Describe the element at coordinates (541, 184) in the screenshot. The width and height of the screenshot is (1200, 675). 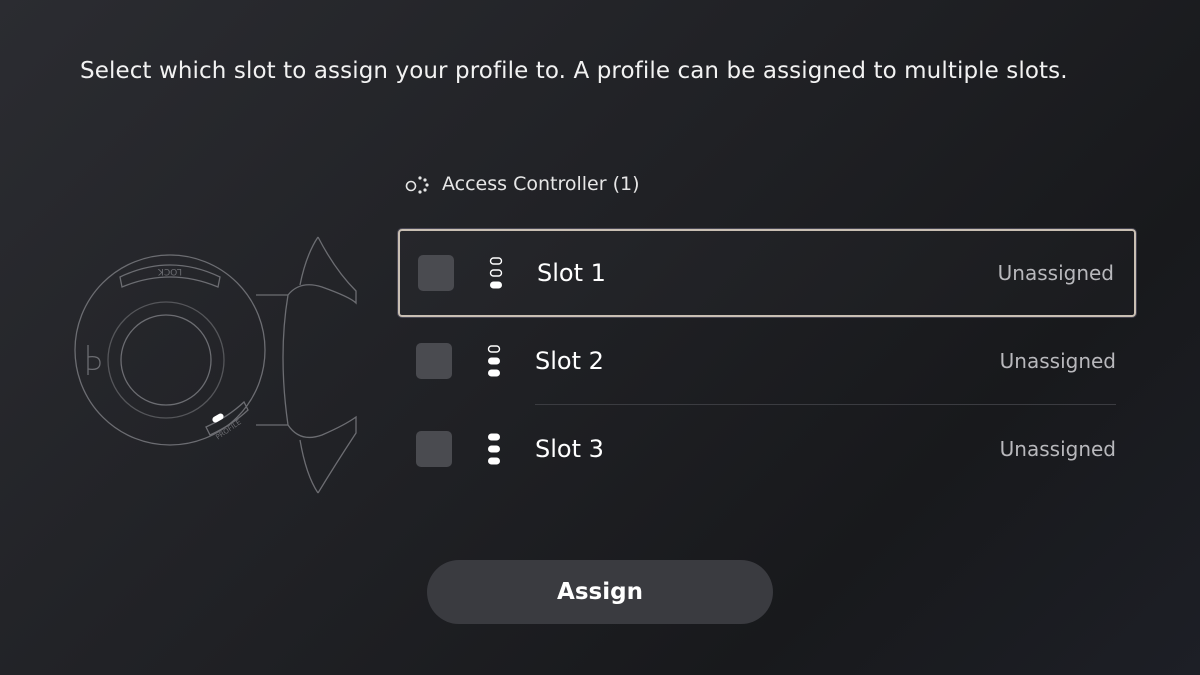
I see `device-name: Access Controller (1)` at that location.